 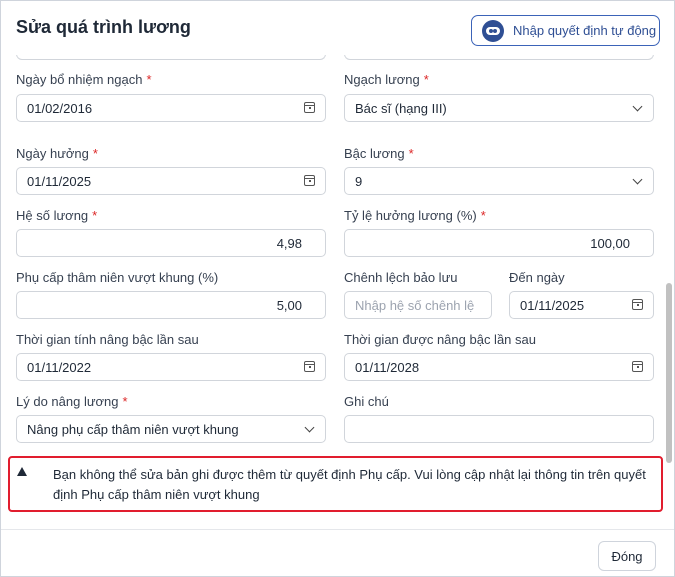 What do you see at coordinates (418, 305) in the screenshot?
I see `reserved-difference-input: Nhập hệ số chênh lệ` at bounding box center [418, 305].